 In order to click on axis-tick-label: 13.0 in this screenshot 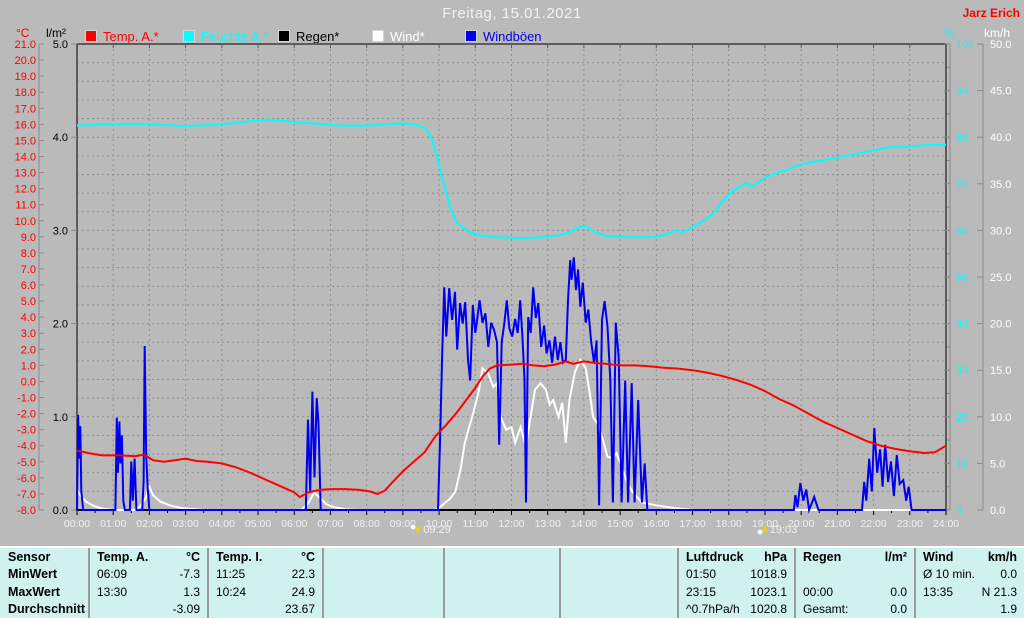, I will do `click(25, 174)`.